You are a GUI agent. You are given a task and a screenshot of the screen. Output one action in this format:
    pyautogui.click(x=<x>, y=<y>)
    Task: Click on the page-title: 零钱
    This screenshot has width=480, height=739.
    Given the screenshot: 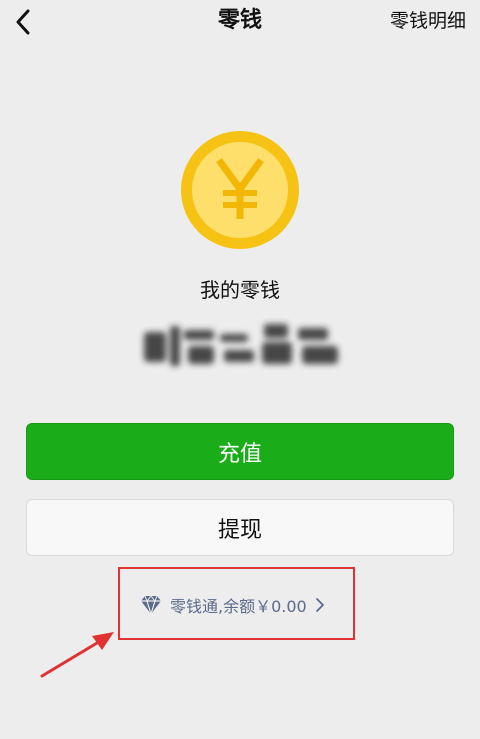 What is the action you would take?
    pyautogui.click(x=239, y=20)
    